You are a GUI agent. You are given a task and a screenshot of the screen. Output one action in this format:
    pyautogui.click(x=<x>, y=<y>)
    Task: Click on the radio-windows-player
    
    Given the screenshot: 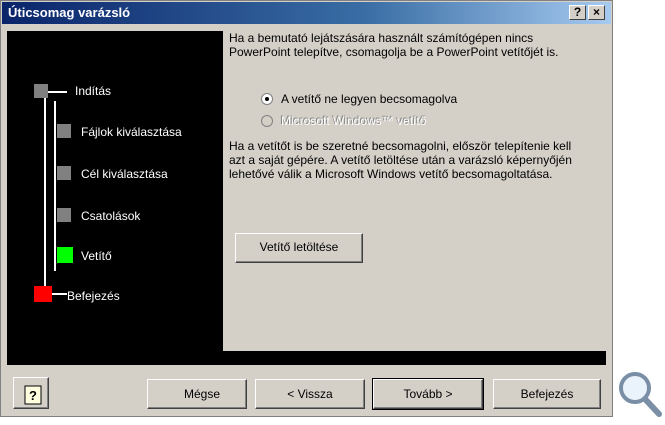 What is the action you would take?
    pyautogui.click(x=267, y=121)
    